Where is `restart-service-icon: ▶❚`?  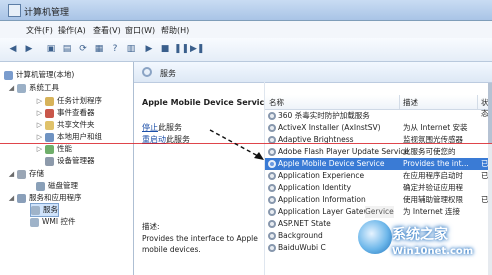 restart-service-icon: ▶❚ is located at coordinates (197, 49).